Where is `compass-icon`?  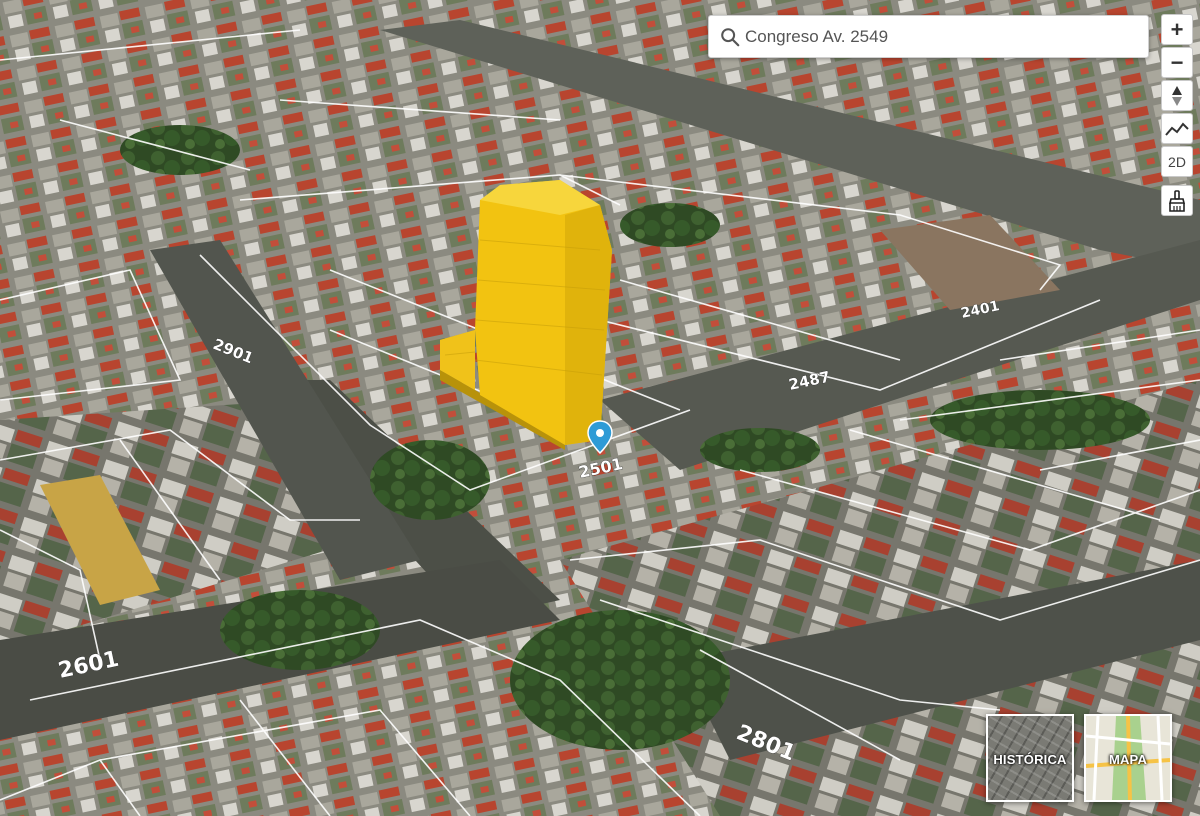 compass-icon is located at coordinates (1177, 95).